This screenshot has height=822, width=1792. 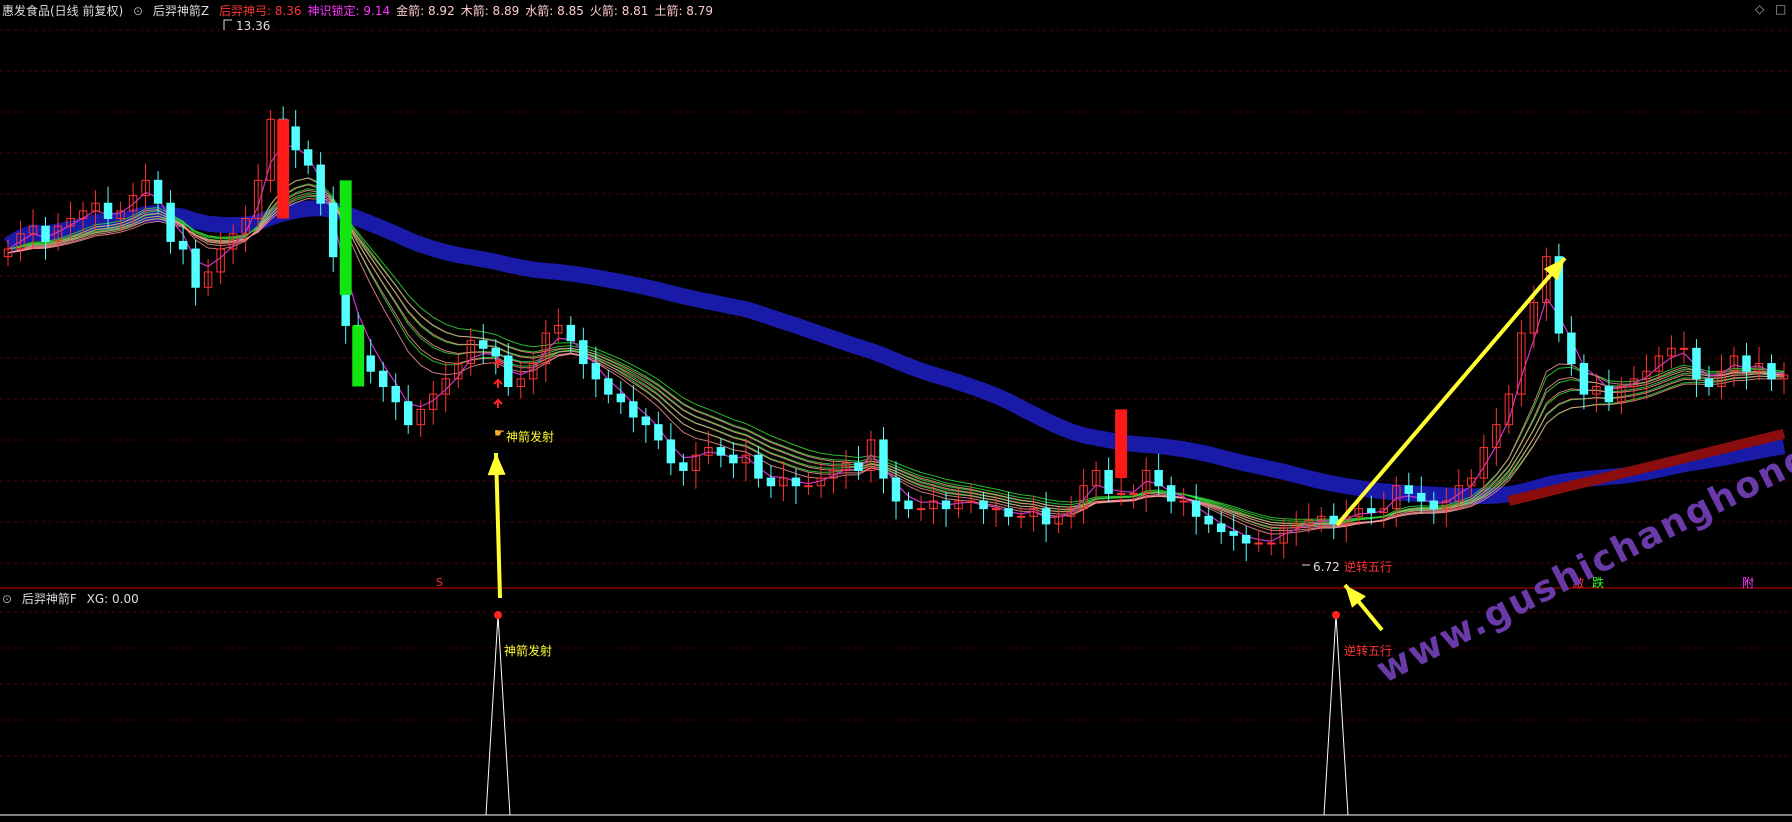 What do you see at coordinates (1759, 9) in the screenshot?
I see `collapse-icon: ◇` at bounding box center [1759, 9].